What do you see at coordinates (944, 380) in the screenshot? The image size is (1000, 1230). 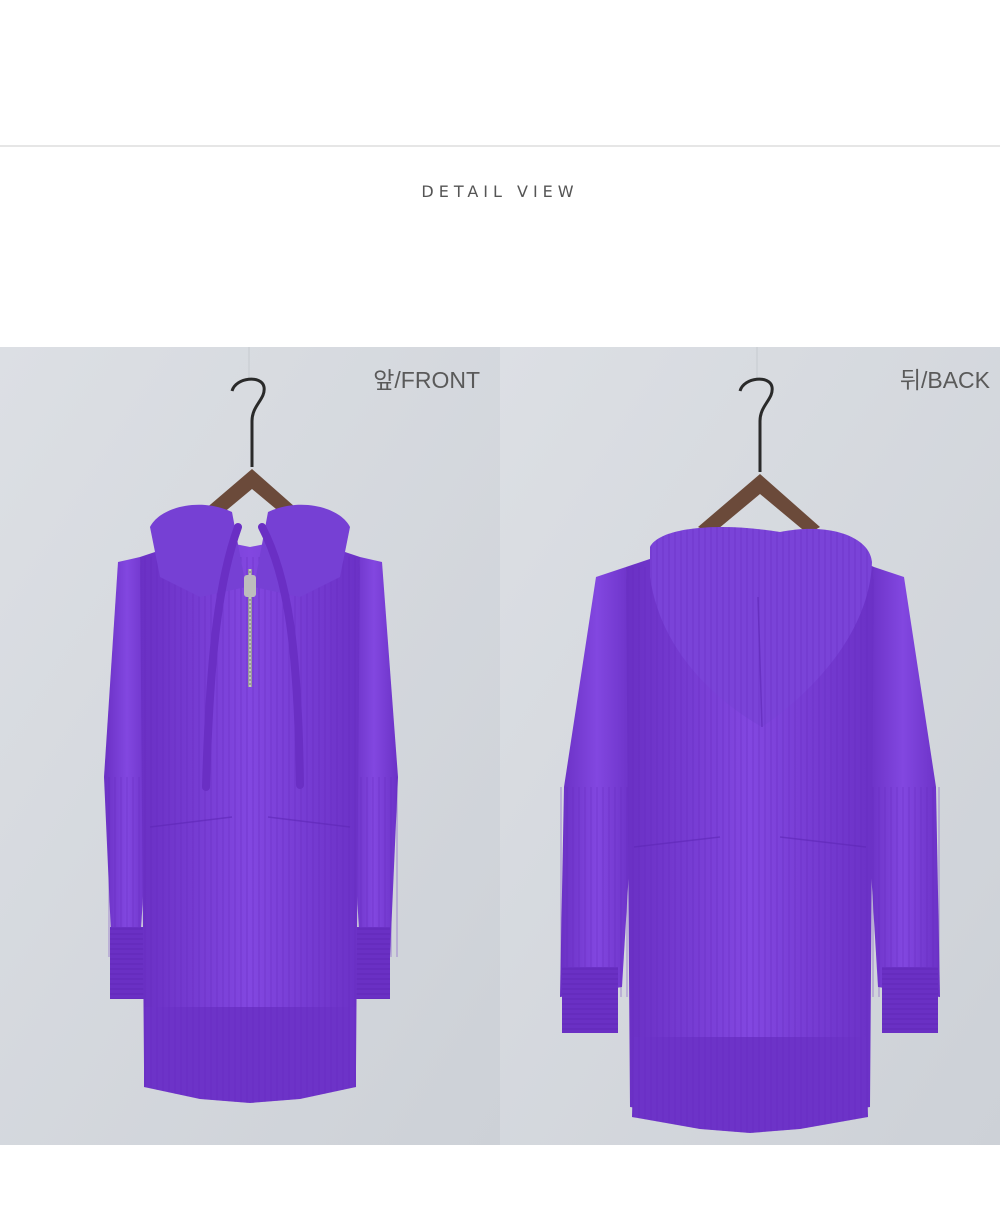 I see `back-label: 뒤/BACK` at bounding box center [944, 380].